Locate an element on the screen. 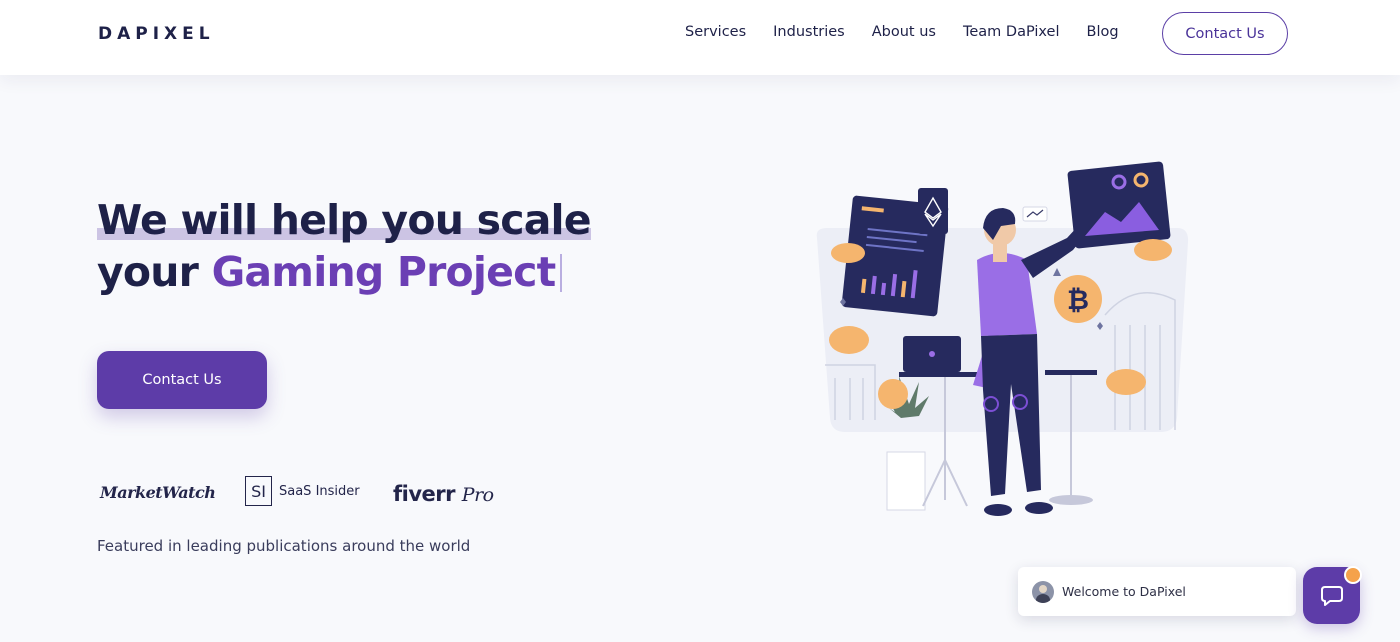 The height and width of the screenshot is (642, 1400). bitcoin-symbol: ₿ is located at coordinates (1078, 300).